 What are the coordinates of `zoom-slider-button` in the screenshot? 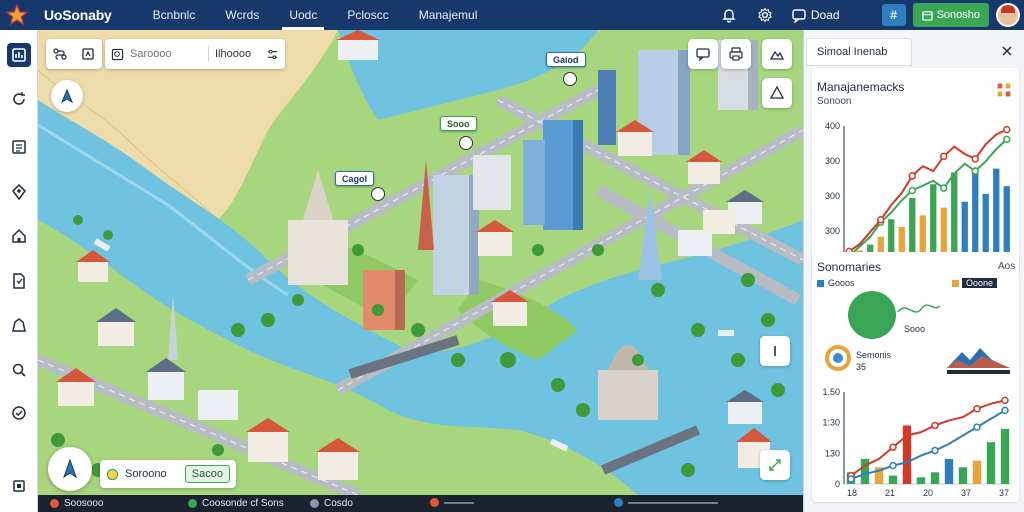 It's located at (775, 351).